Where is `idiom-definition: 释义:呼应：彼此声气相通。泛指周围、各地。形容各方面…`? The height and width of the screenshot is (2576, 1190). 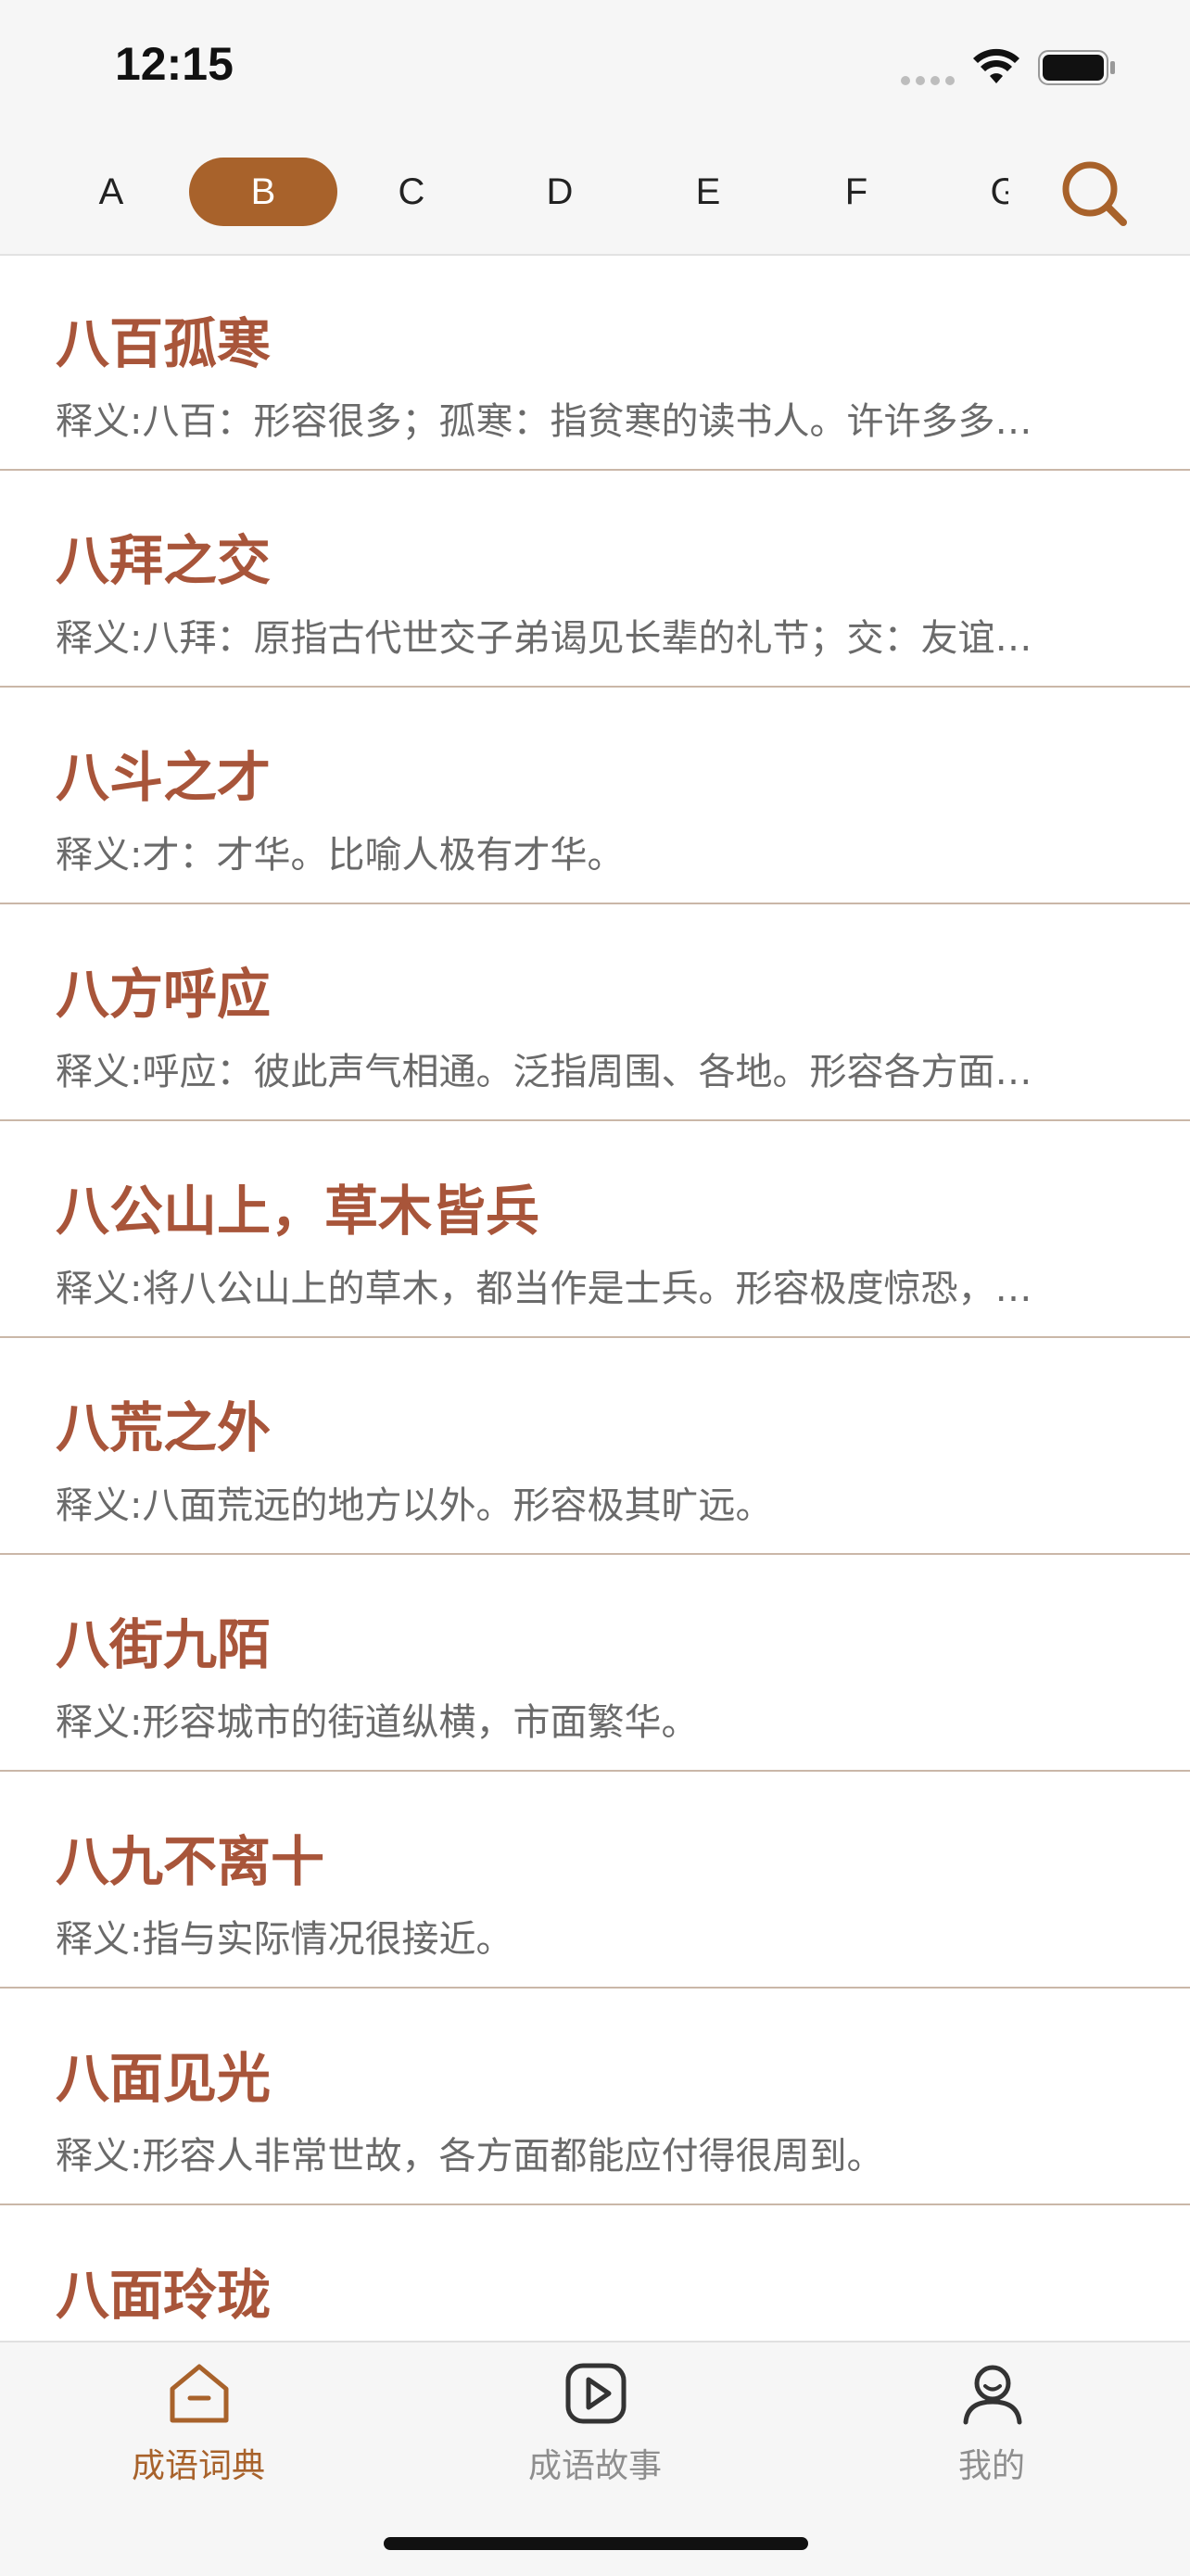
idiom-definition: 释义:呼应：彼此声气相通。泛指周围、各地。形容各方面… is located at coordinates (544, 1072).